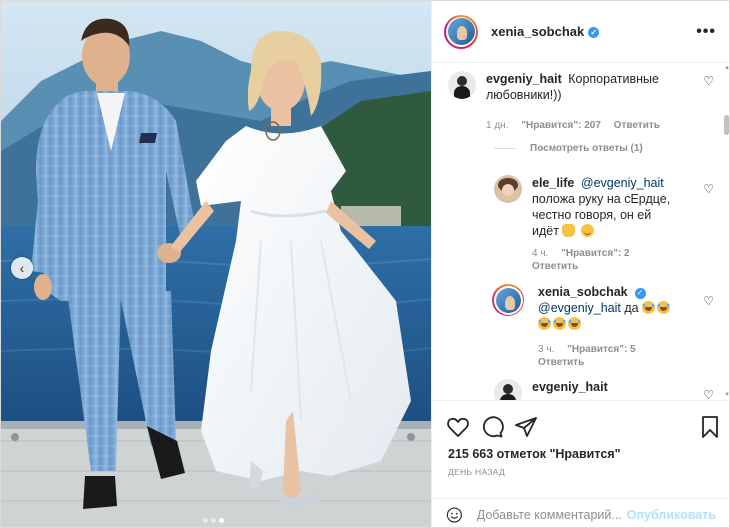 This screenshot has width=730, height=528. I want to click on publish-button: Опубликовать, so click(671, 515).